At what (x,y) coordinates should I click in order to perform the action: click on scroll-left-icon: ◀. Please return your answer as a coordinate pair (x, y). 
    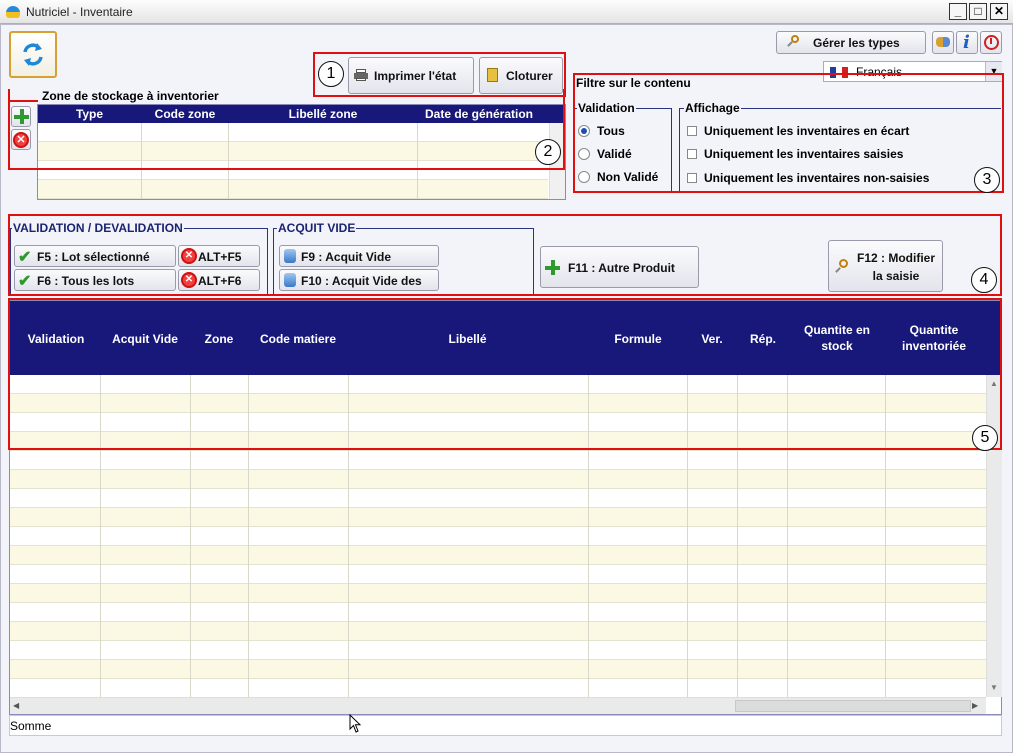
    Looking at the image, I should click on (16, 705).